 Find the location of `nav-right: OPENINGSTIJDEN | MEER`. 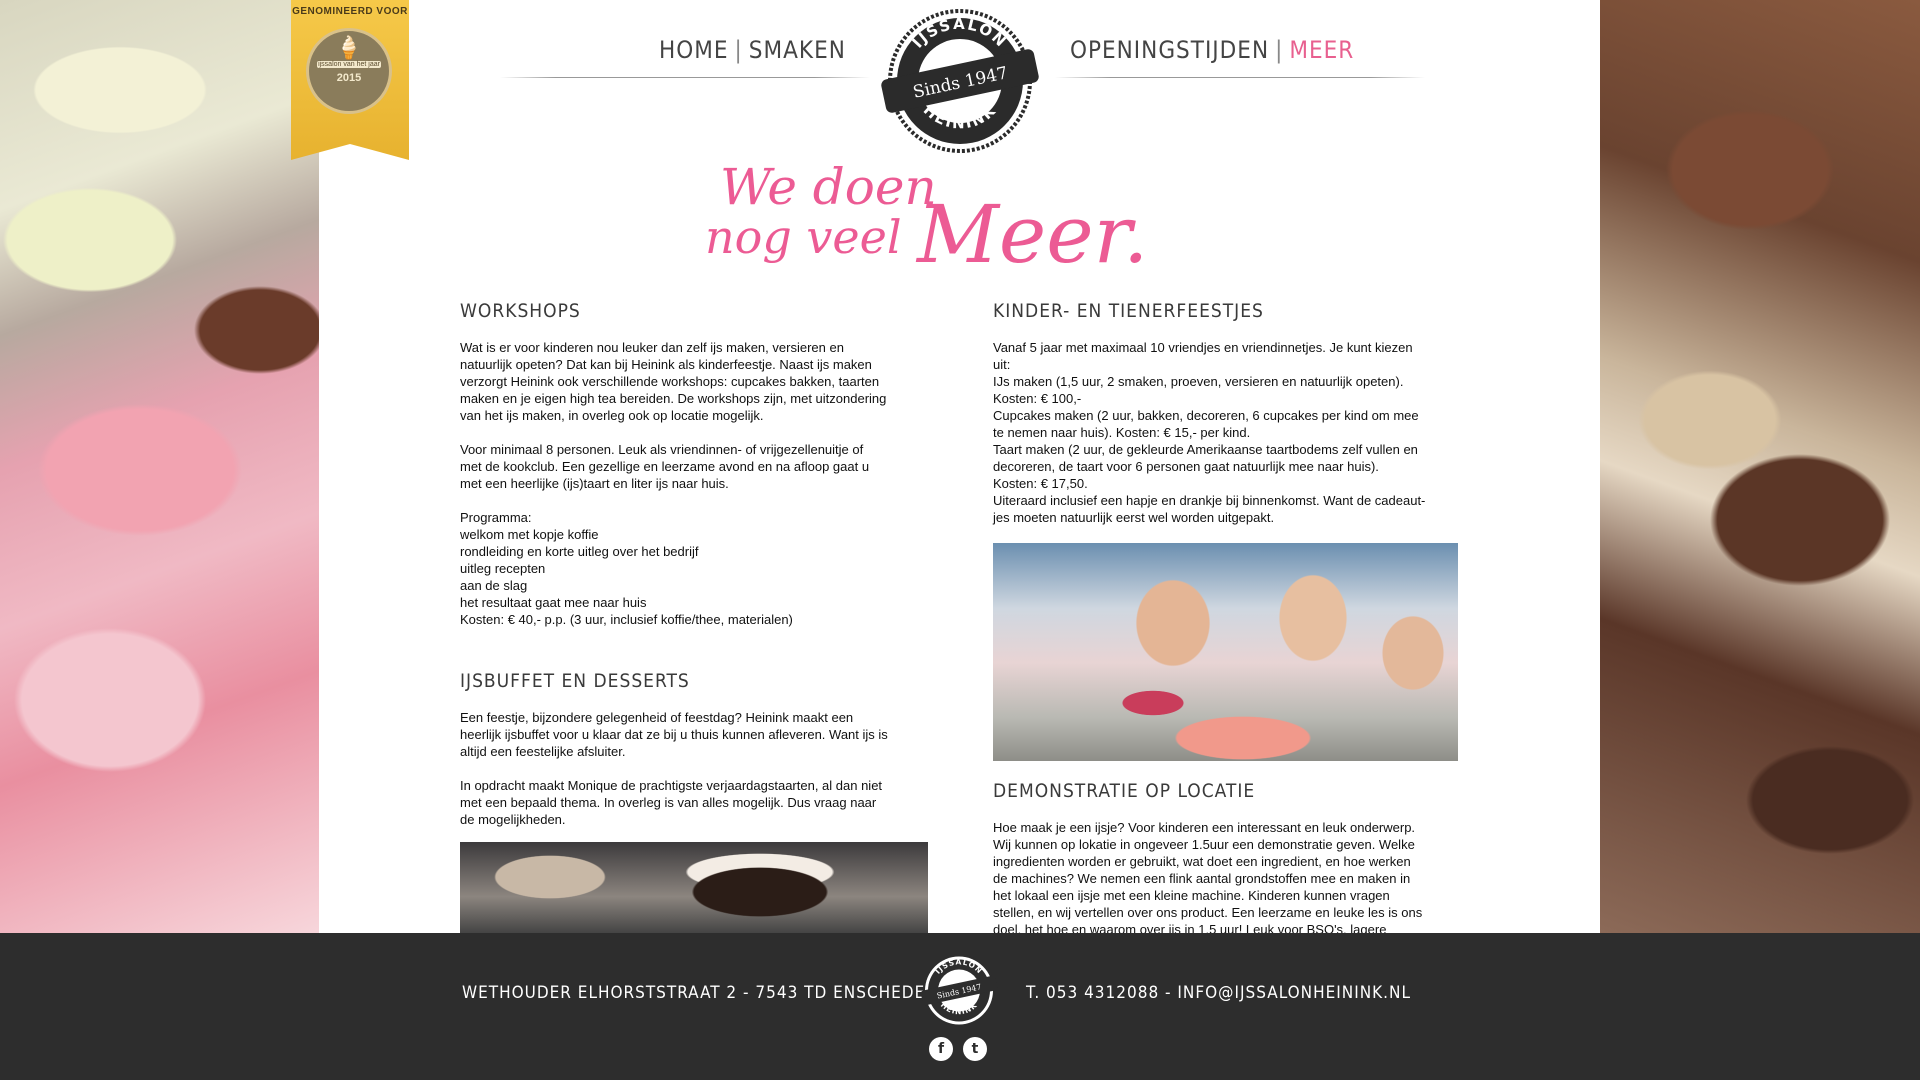

nav-right: OPENINGSTIJDEN | MEER is located at coordinates (1212, 50).